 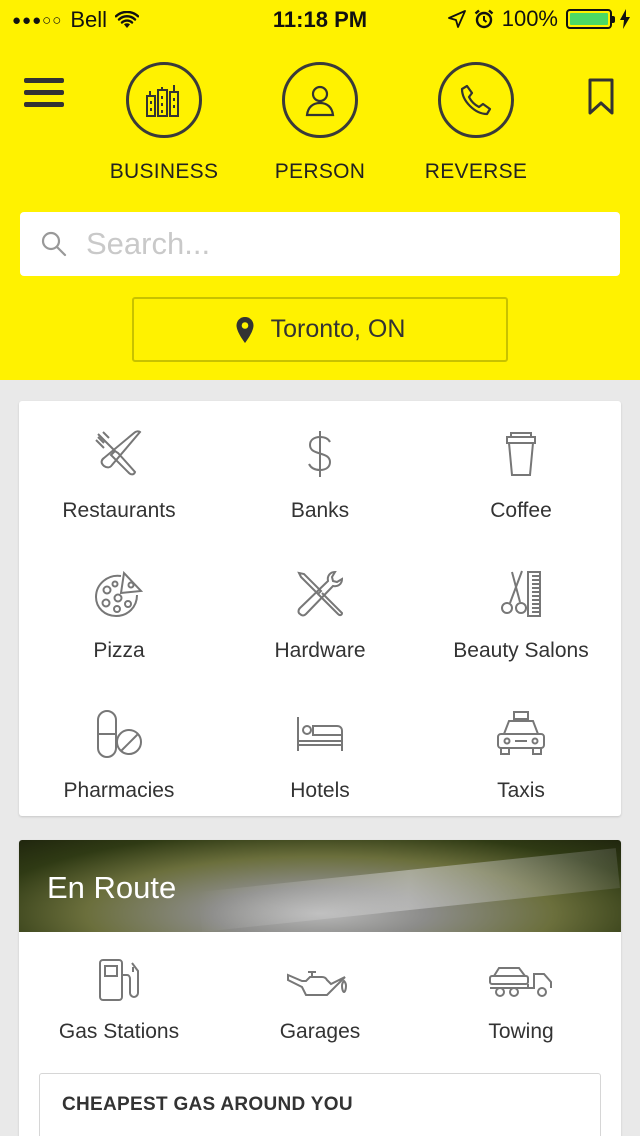 I want to click on mode-reverse-button: REVERSE, so click(x=476, y=123).